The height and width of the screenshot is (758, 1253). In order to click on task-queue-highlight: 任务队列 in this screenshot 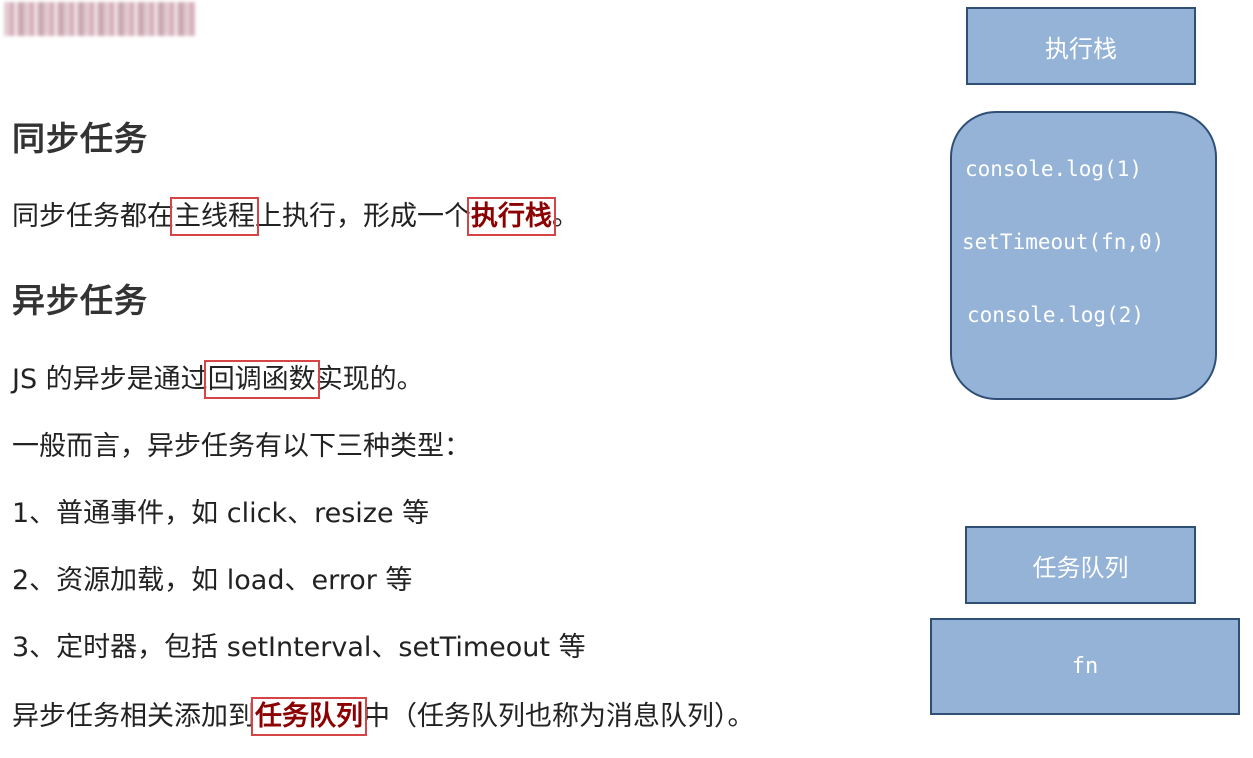, I will do `click(309, 716)`.